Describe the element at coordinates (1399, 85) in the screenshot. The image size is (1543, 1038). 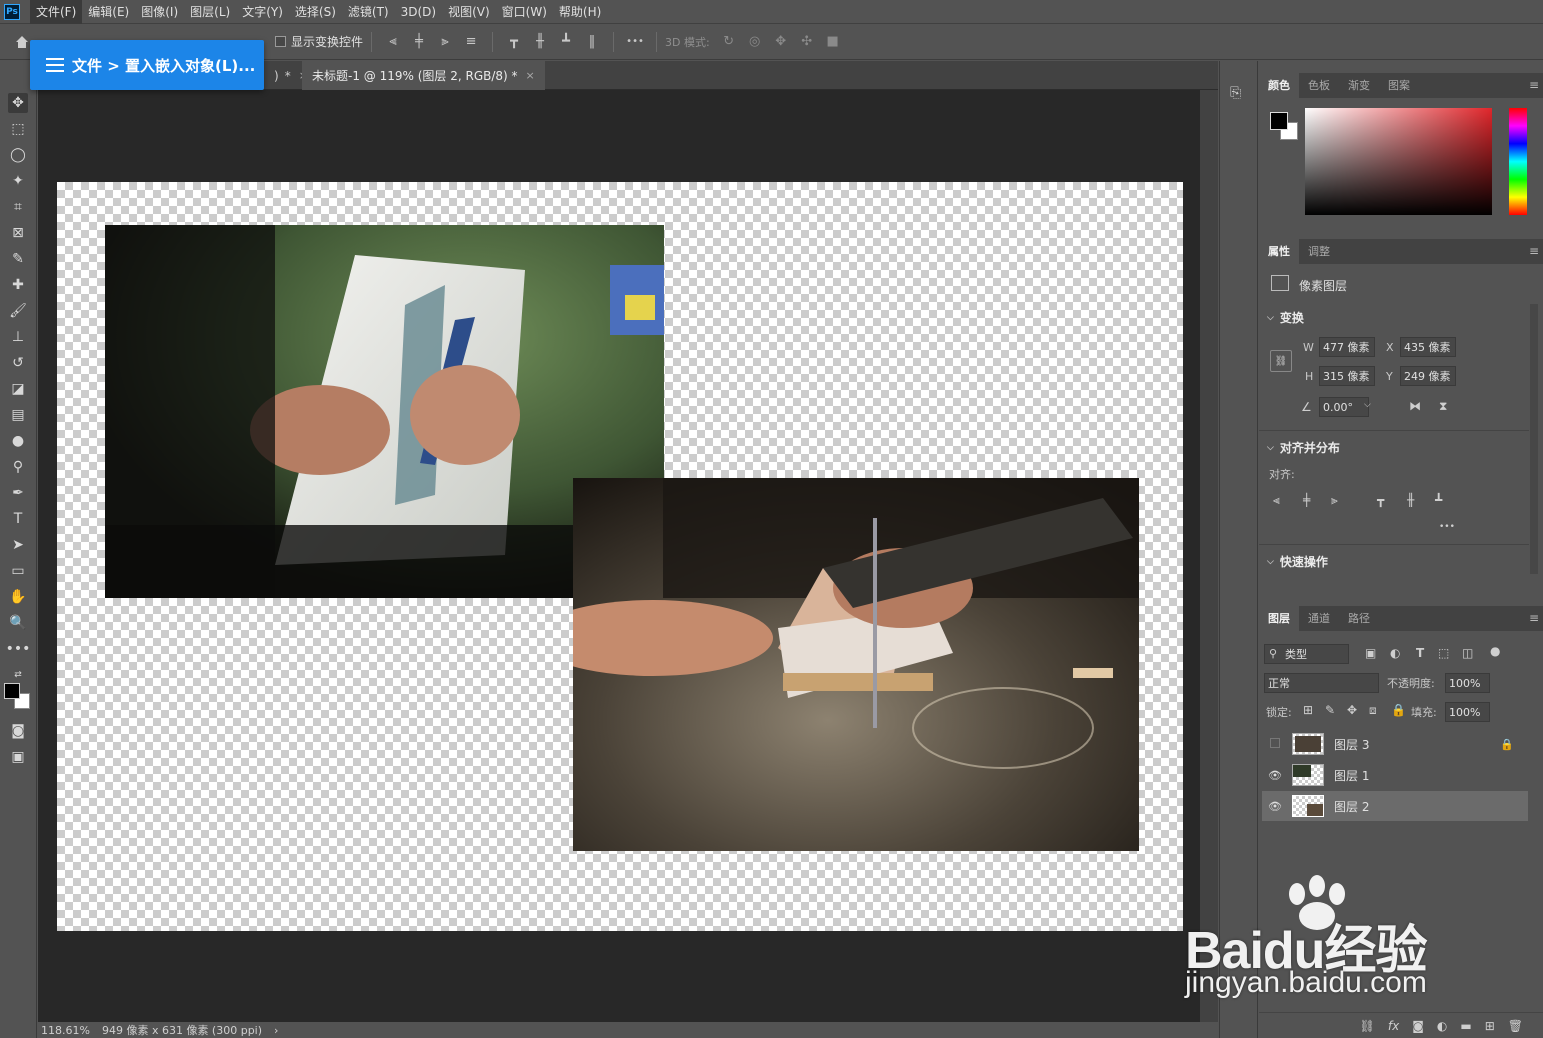
I see `tab-patterns: 图案` at that location.